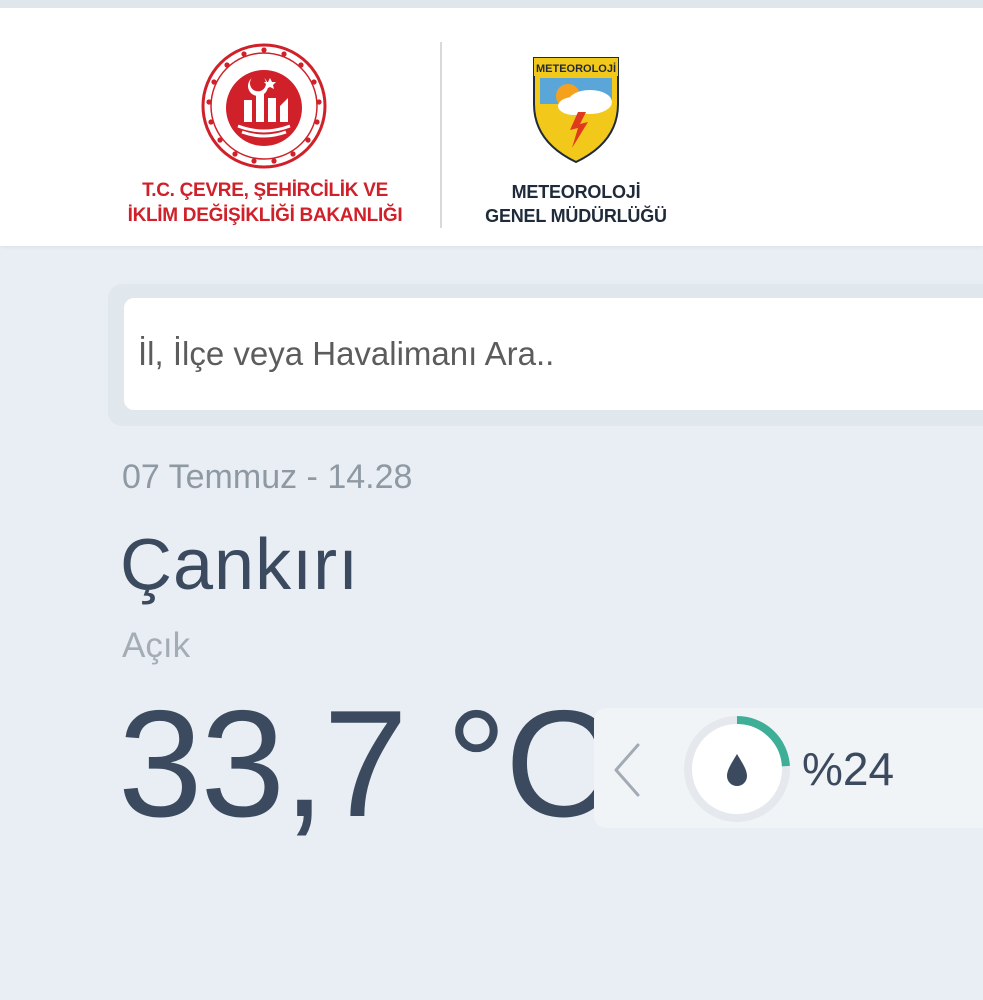 The image size is (983, 1000). I want to click on humidity-gauge, so click(737, 769).